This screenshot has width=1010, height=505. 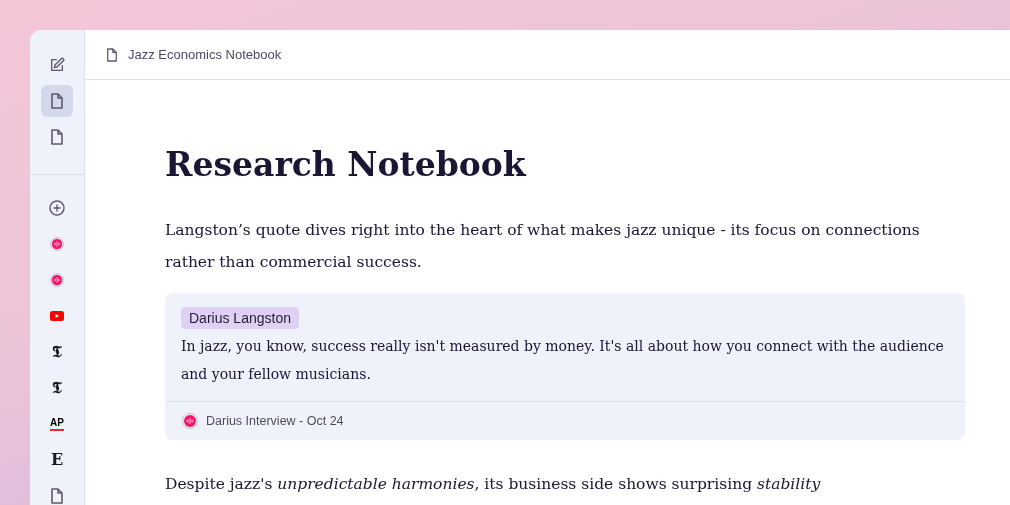 What do you see at coordinates (57, 424) in the screenshot?
I see `sidebar-item: AP` at bounding box center [57, 424].